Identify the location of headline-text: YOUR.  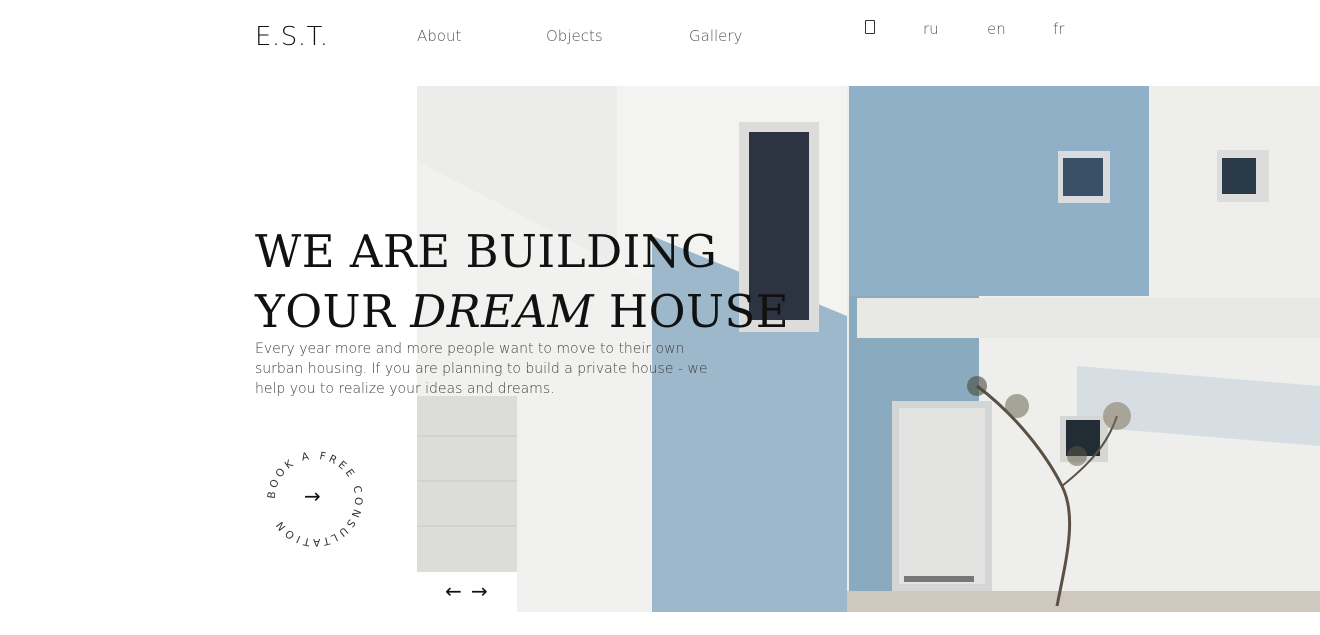
(333, 311).